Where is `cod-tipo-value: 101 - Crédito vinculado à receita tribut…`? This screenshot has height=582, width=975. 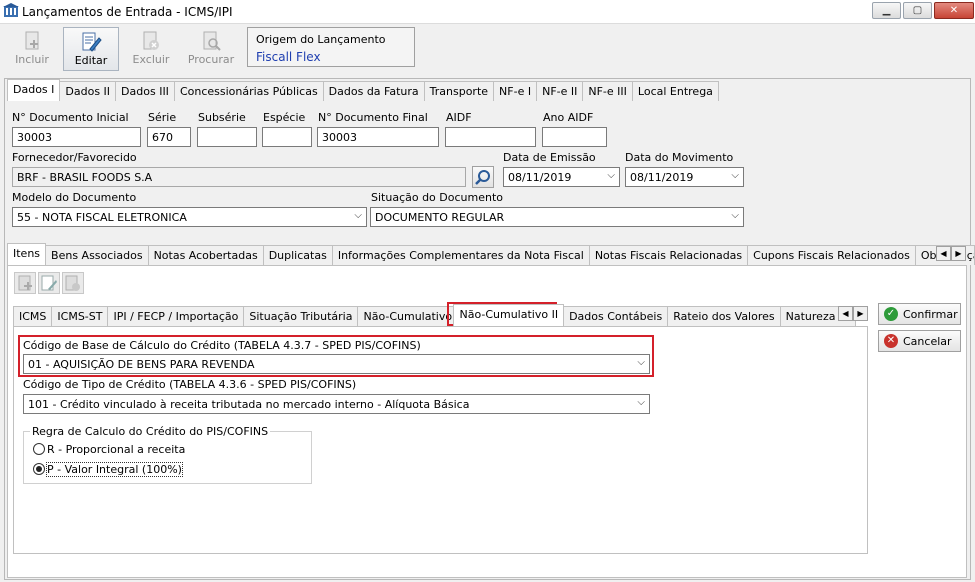
cod-tipo-value: 101 - Crédito vinculado à receita tribut… is located at coordinates (249, 404).